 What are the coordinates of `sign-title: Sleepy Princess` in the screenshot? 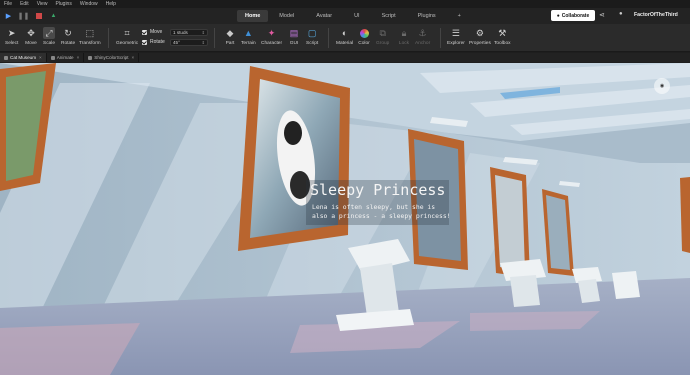 It's located at (378, 190).